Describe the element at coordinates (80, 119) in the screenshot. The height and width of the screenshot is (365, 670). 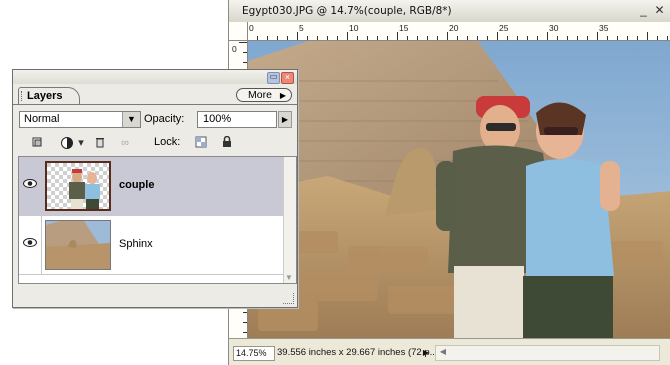
I see `blend-mode-select: Normal ▼` at that location.